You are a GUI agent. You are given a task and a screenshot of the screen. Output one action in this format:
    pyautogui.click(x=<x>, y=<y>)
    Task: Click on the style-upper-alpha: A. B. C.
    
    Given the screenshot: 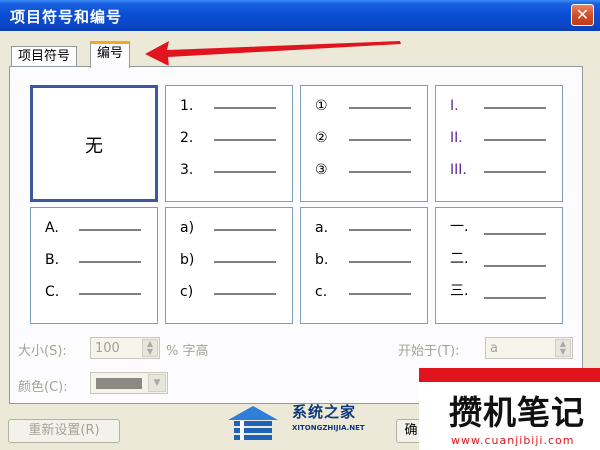 What is the action you would take?
    pyautogui.click(x=94, y=265)
    